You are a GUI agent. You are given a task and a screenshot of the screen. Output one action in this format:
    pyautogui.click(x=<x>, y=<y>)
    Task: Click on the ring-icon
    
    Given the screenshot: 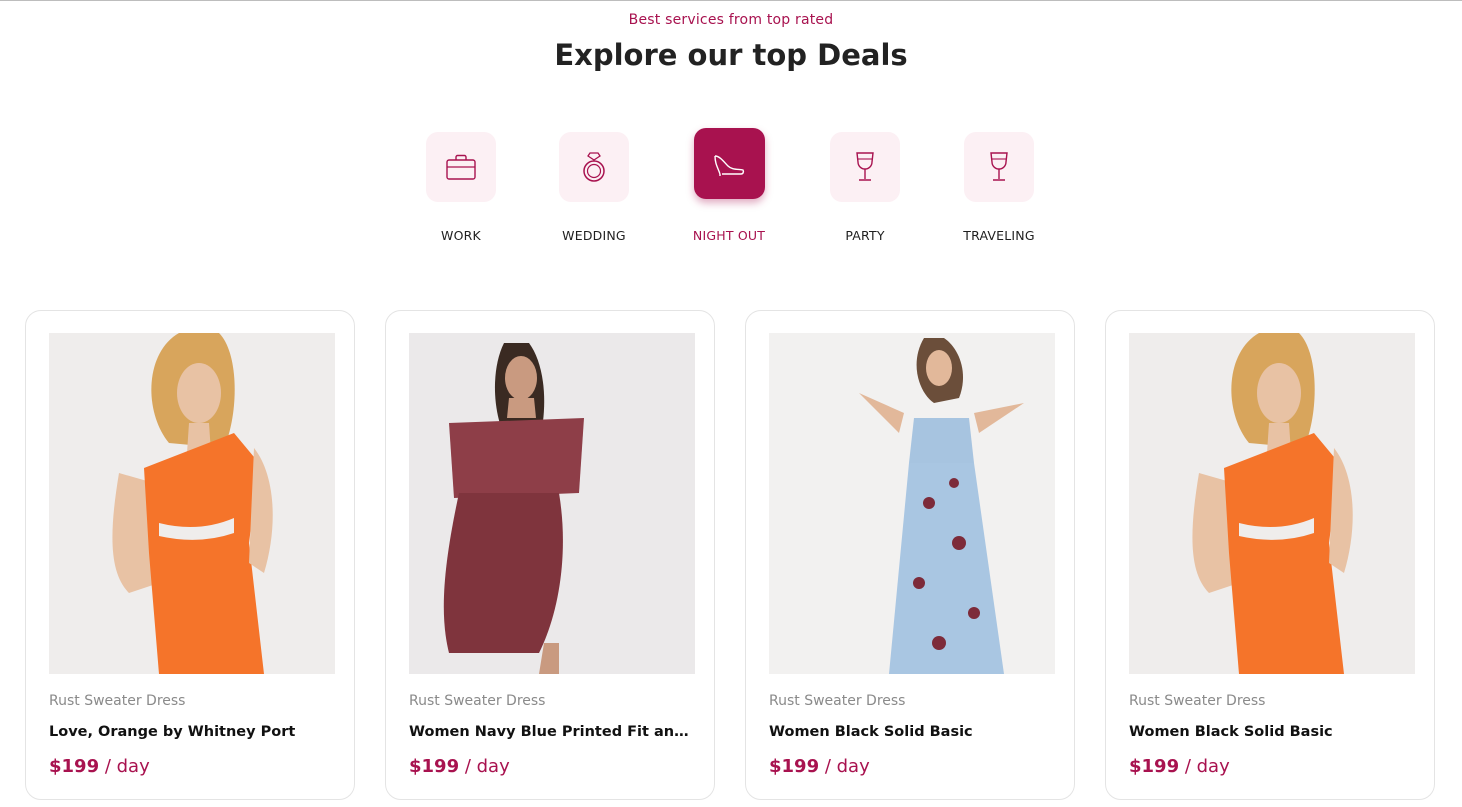 What is the action you would take?
    pyautogui.click(x=594, y=167)
    